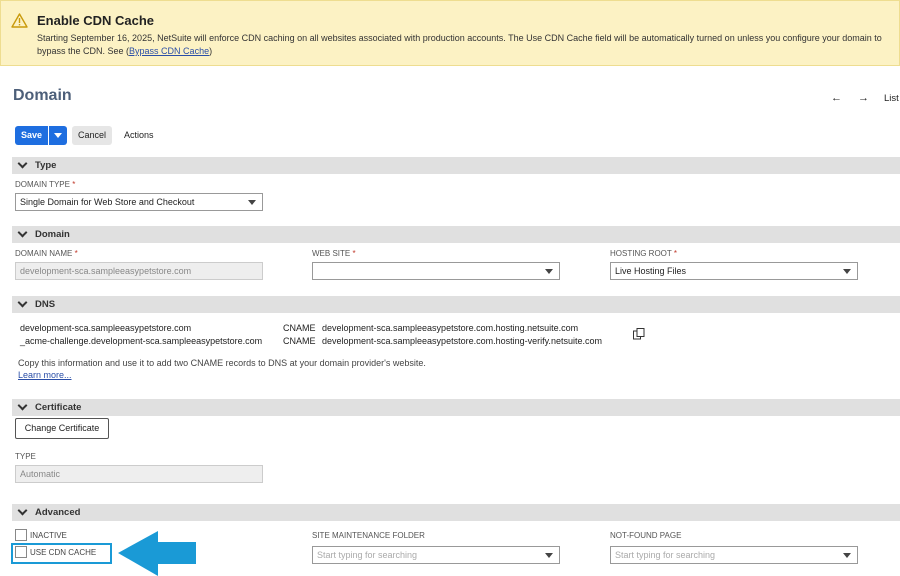  Describe the element at coordinates (106, 328) in the screenshot. I see `dns-host: development-sca.sampleeasypetstore.com` at that location.